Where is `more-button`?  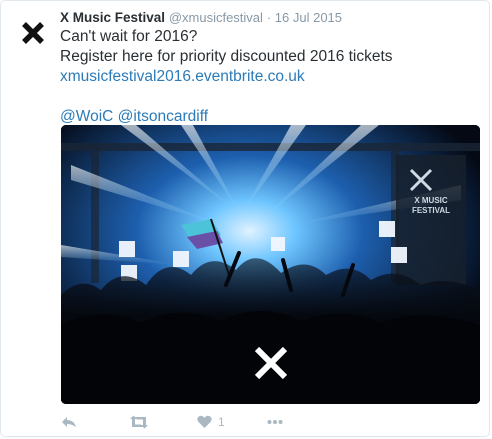 more-button is located at coordinates (275, 422).